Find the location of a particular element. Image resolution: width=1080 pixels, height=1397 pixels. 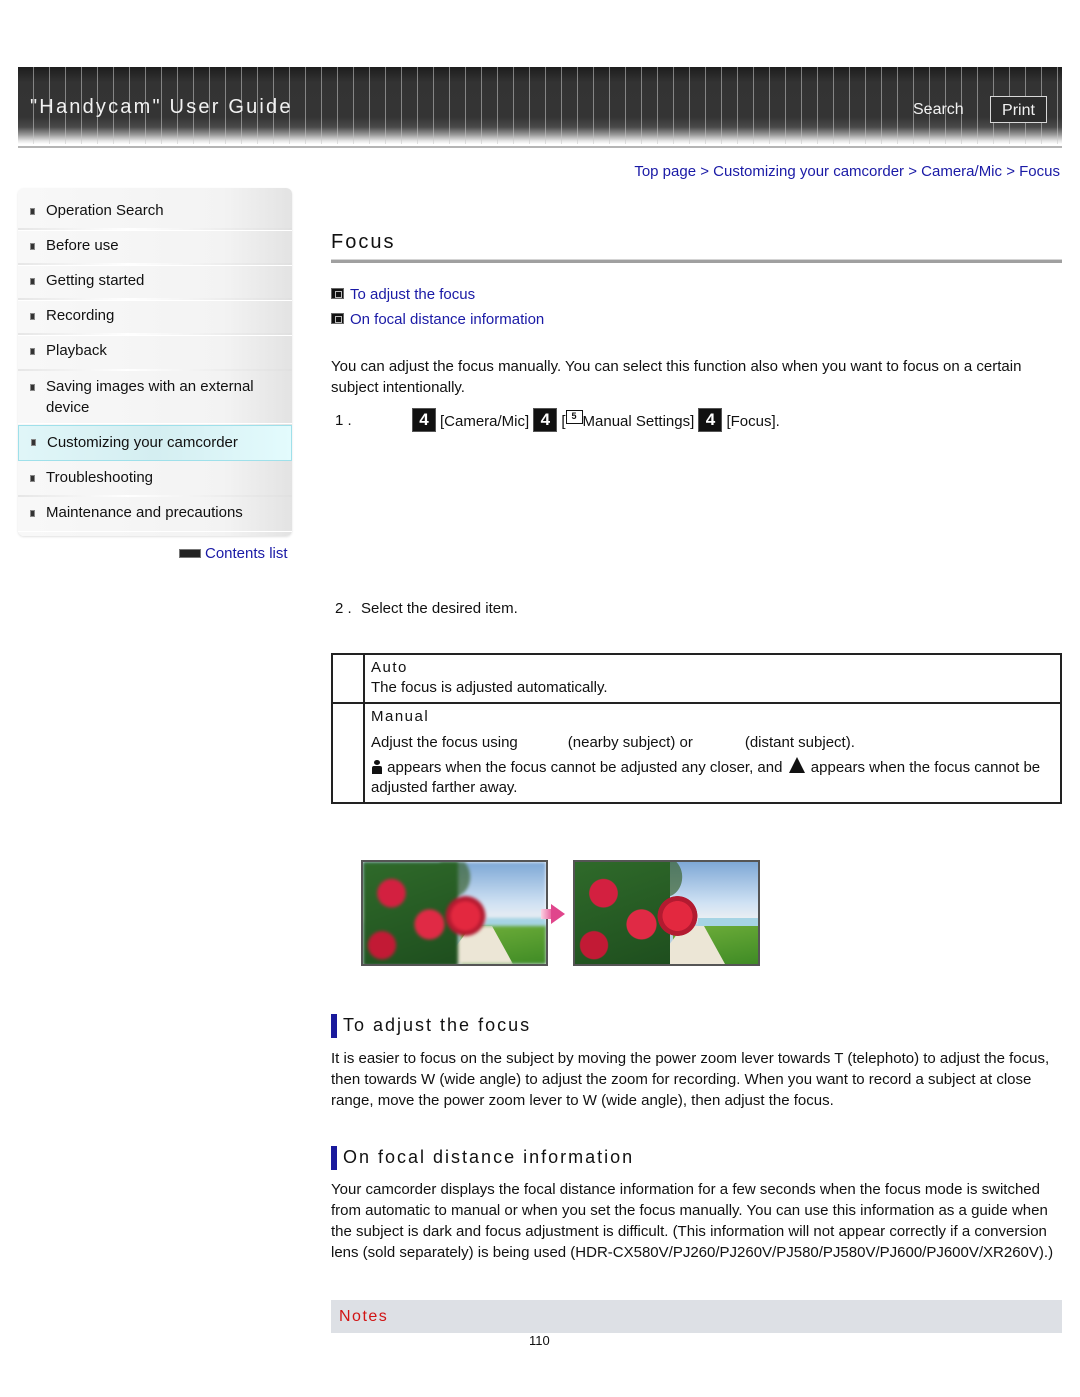

toc-link-adjust-focus: To adjust the focus is located at coordinates (403, 294).